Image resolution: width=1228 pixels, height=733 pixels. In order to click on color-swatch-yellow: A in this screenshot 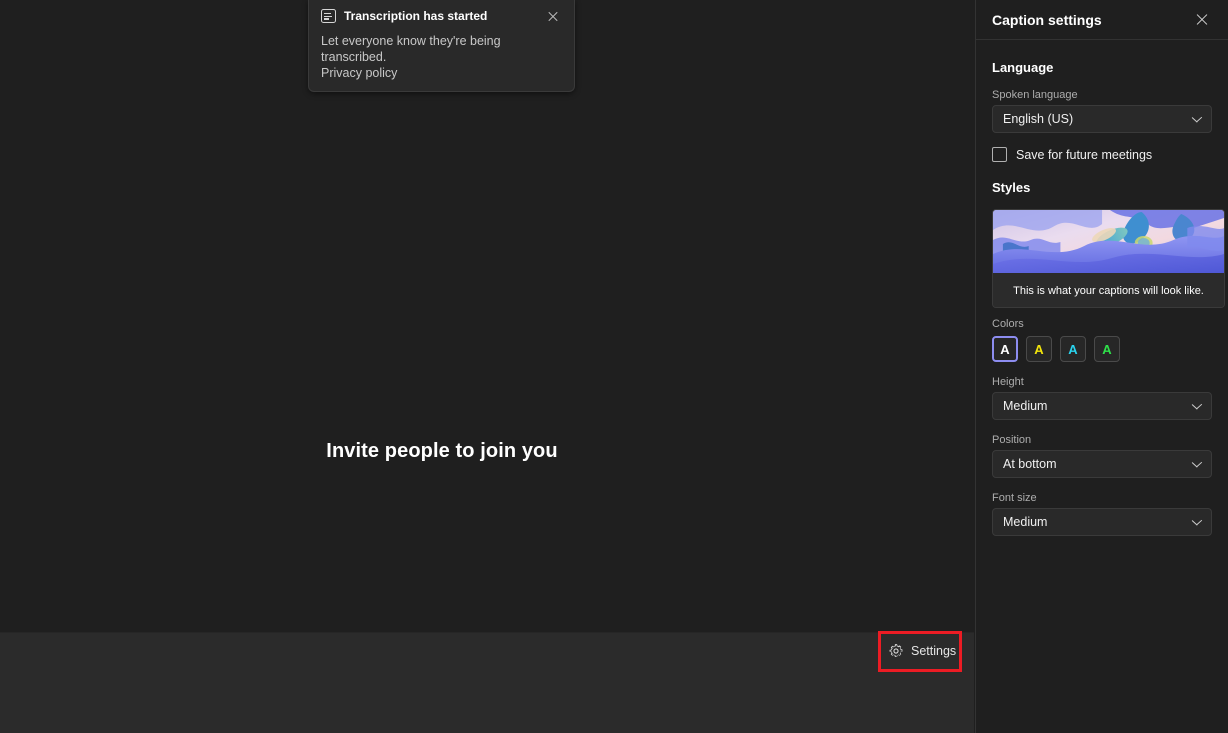, I will do `click(1039, 349)`.